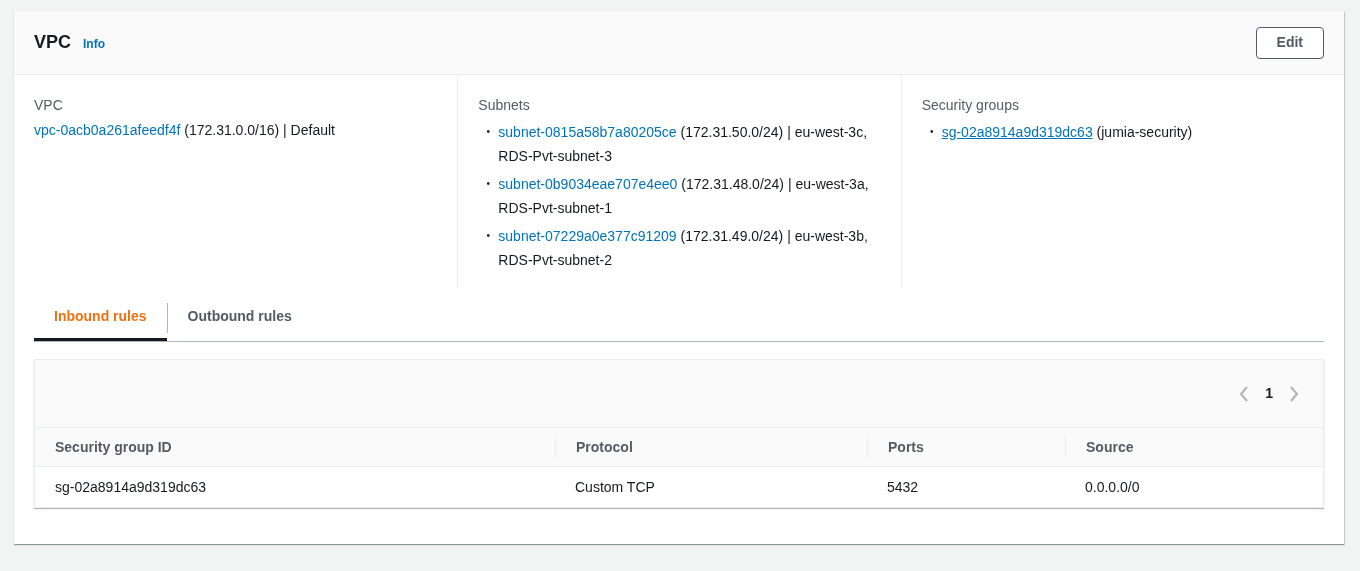 This screenshot has height=571, width=1360. I want to click on list-item-text: sg-02a8914a9d319dc63 (jumia-security), so click(1067, 132).